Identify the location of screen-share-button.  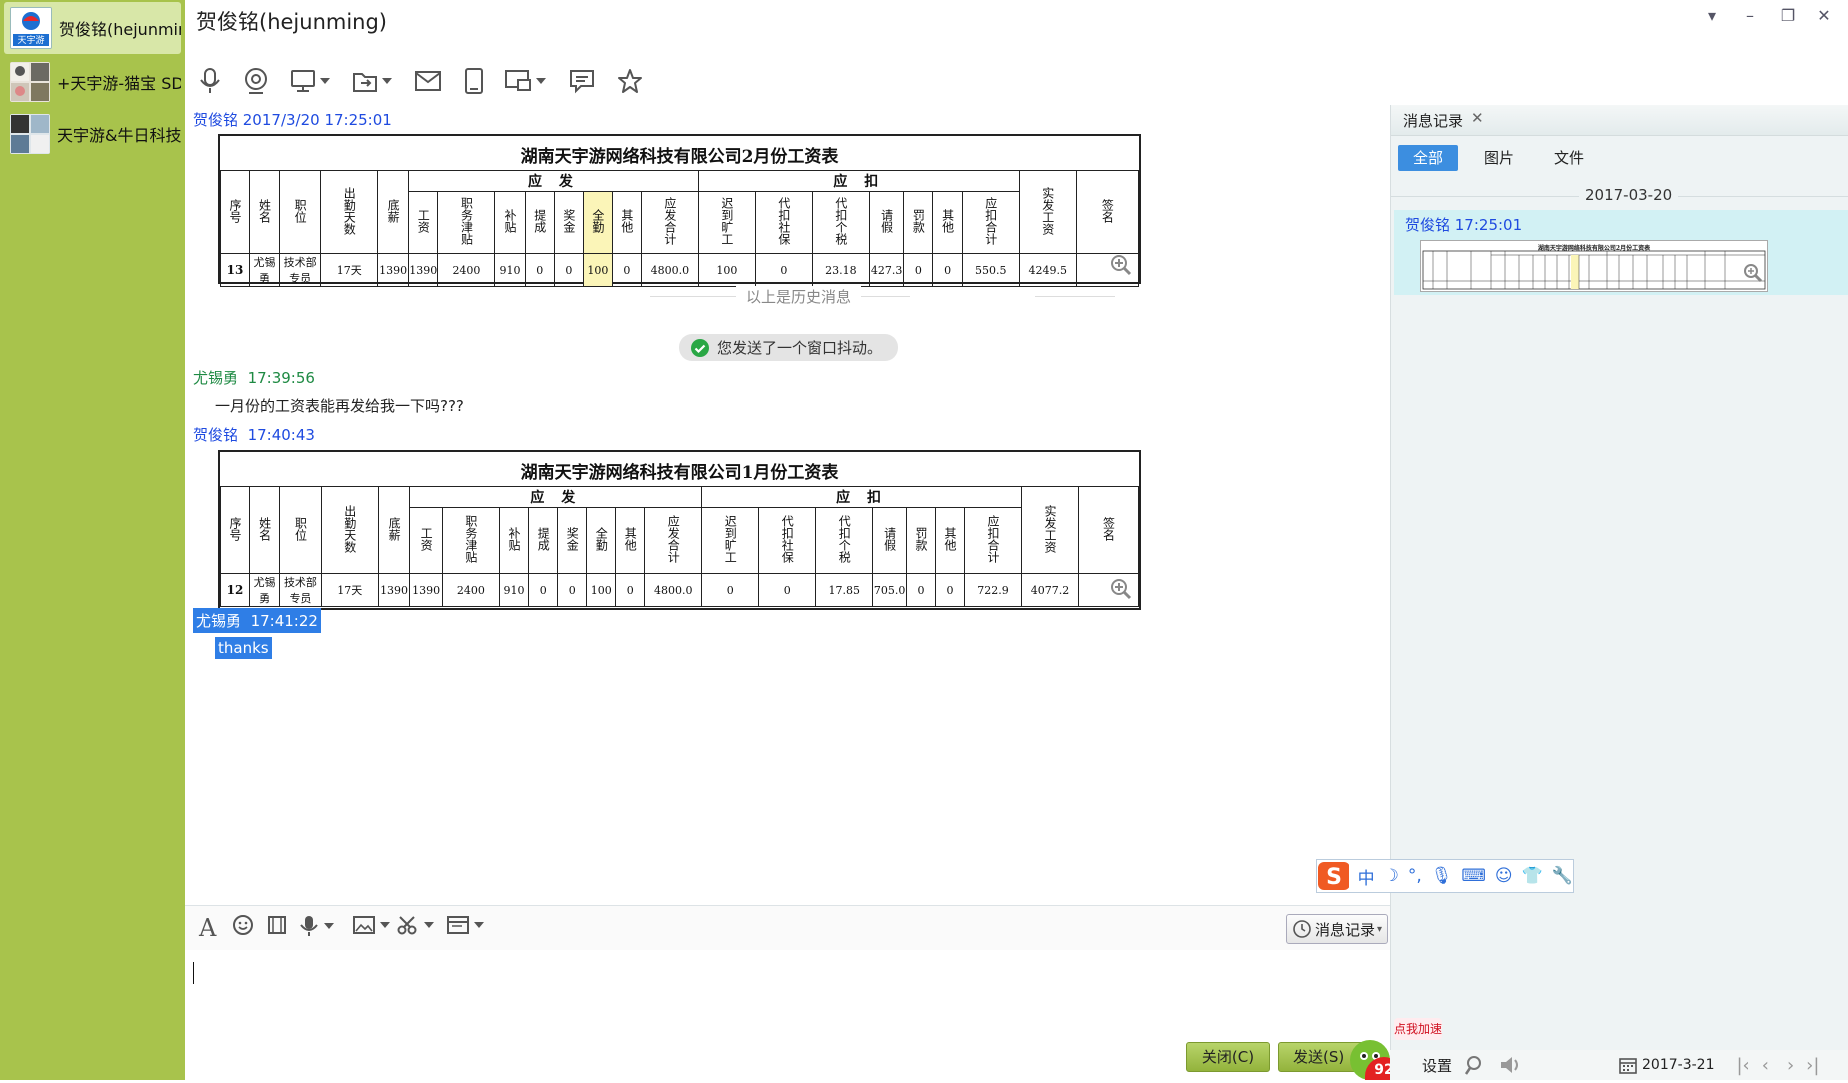
(525, 81).